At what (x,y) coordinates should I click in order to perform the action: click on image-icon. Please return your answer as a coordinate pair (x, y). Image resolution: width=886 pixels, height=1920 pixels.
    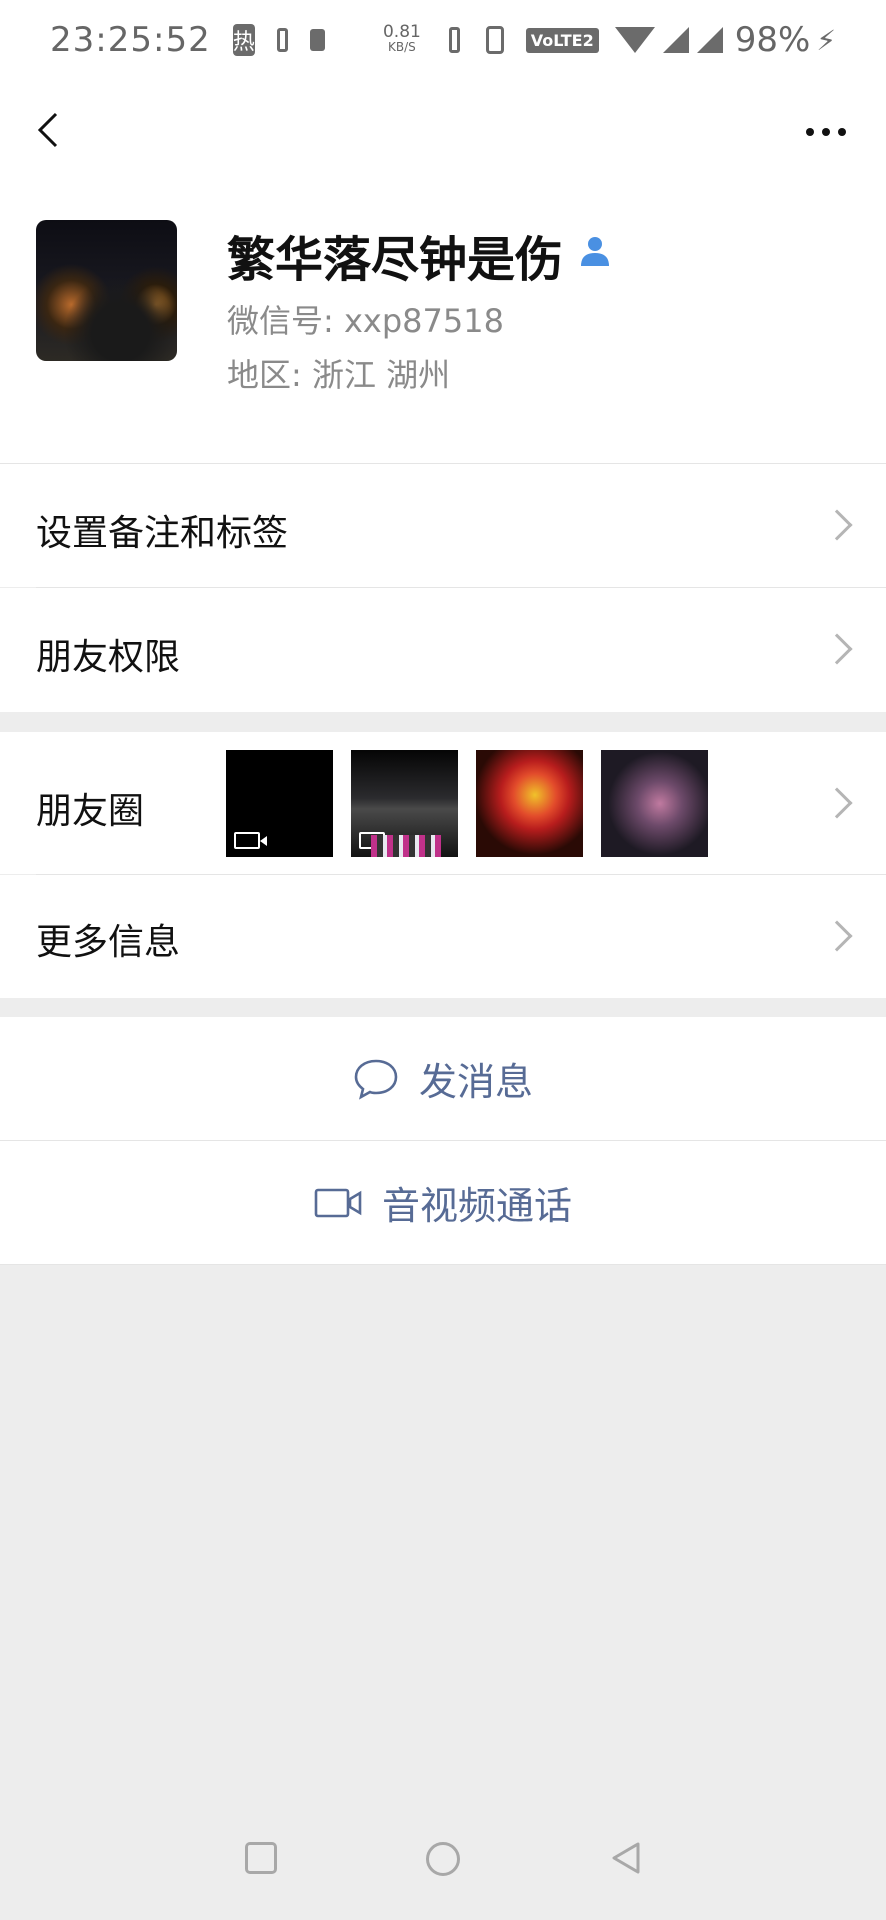
    Looking at the image, I should click on (317, 40).